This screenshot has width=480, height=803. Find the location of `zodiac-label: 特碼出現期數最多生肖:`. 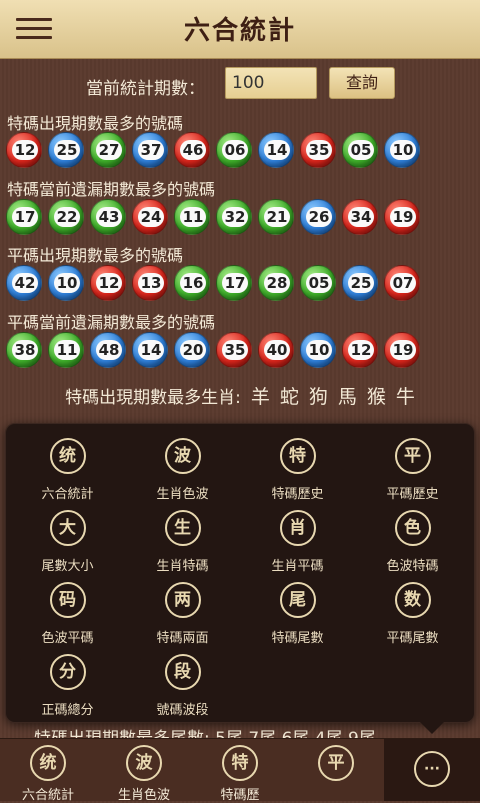

zodiac-label: 特碼出現期數最多生肖: is located at coordinates (153, 398).